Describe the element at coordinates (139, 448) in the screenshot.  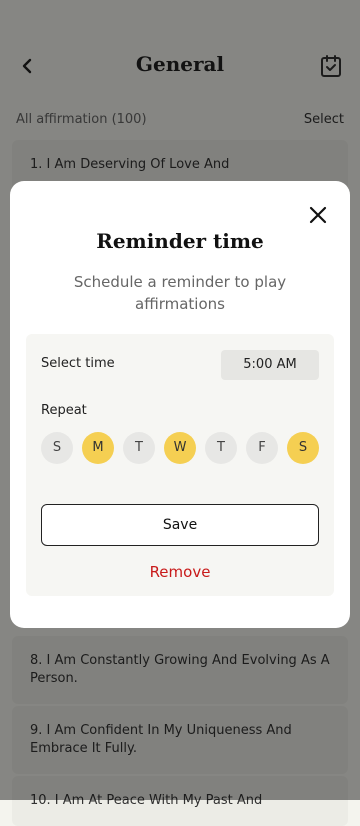
I see `day-toggle-tuesday: T` at that location.